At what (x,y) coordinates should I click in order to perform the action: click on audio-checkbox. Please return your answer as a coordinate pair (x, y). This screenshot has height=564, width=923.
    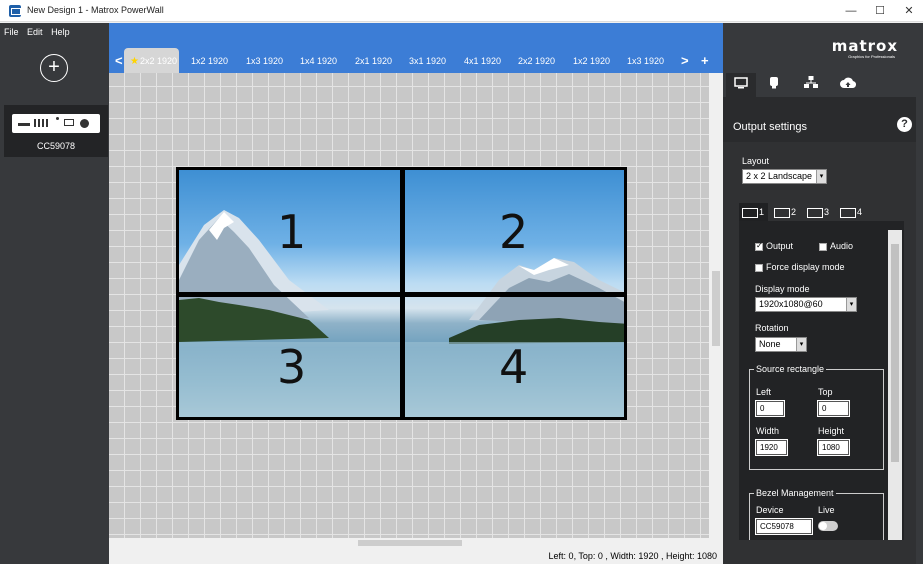
    Looking at the image, I should click on (823, 246).